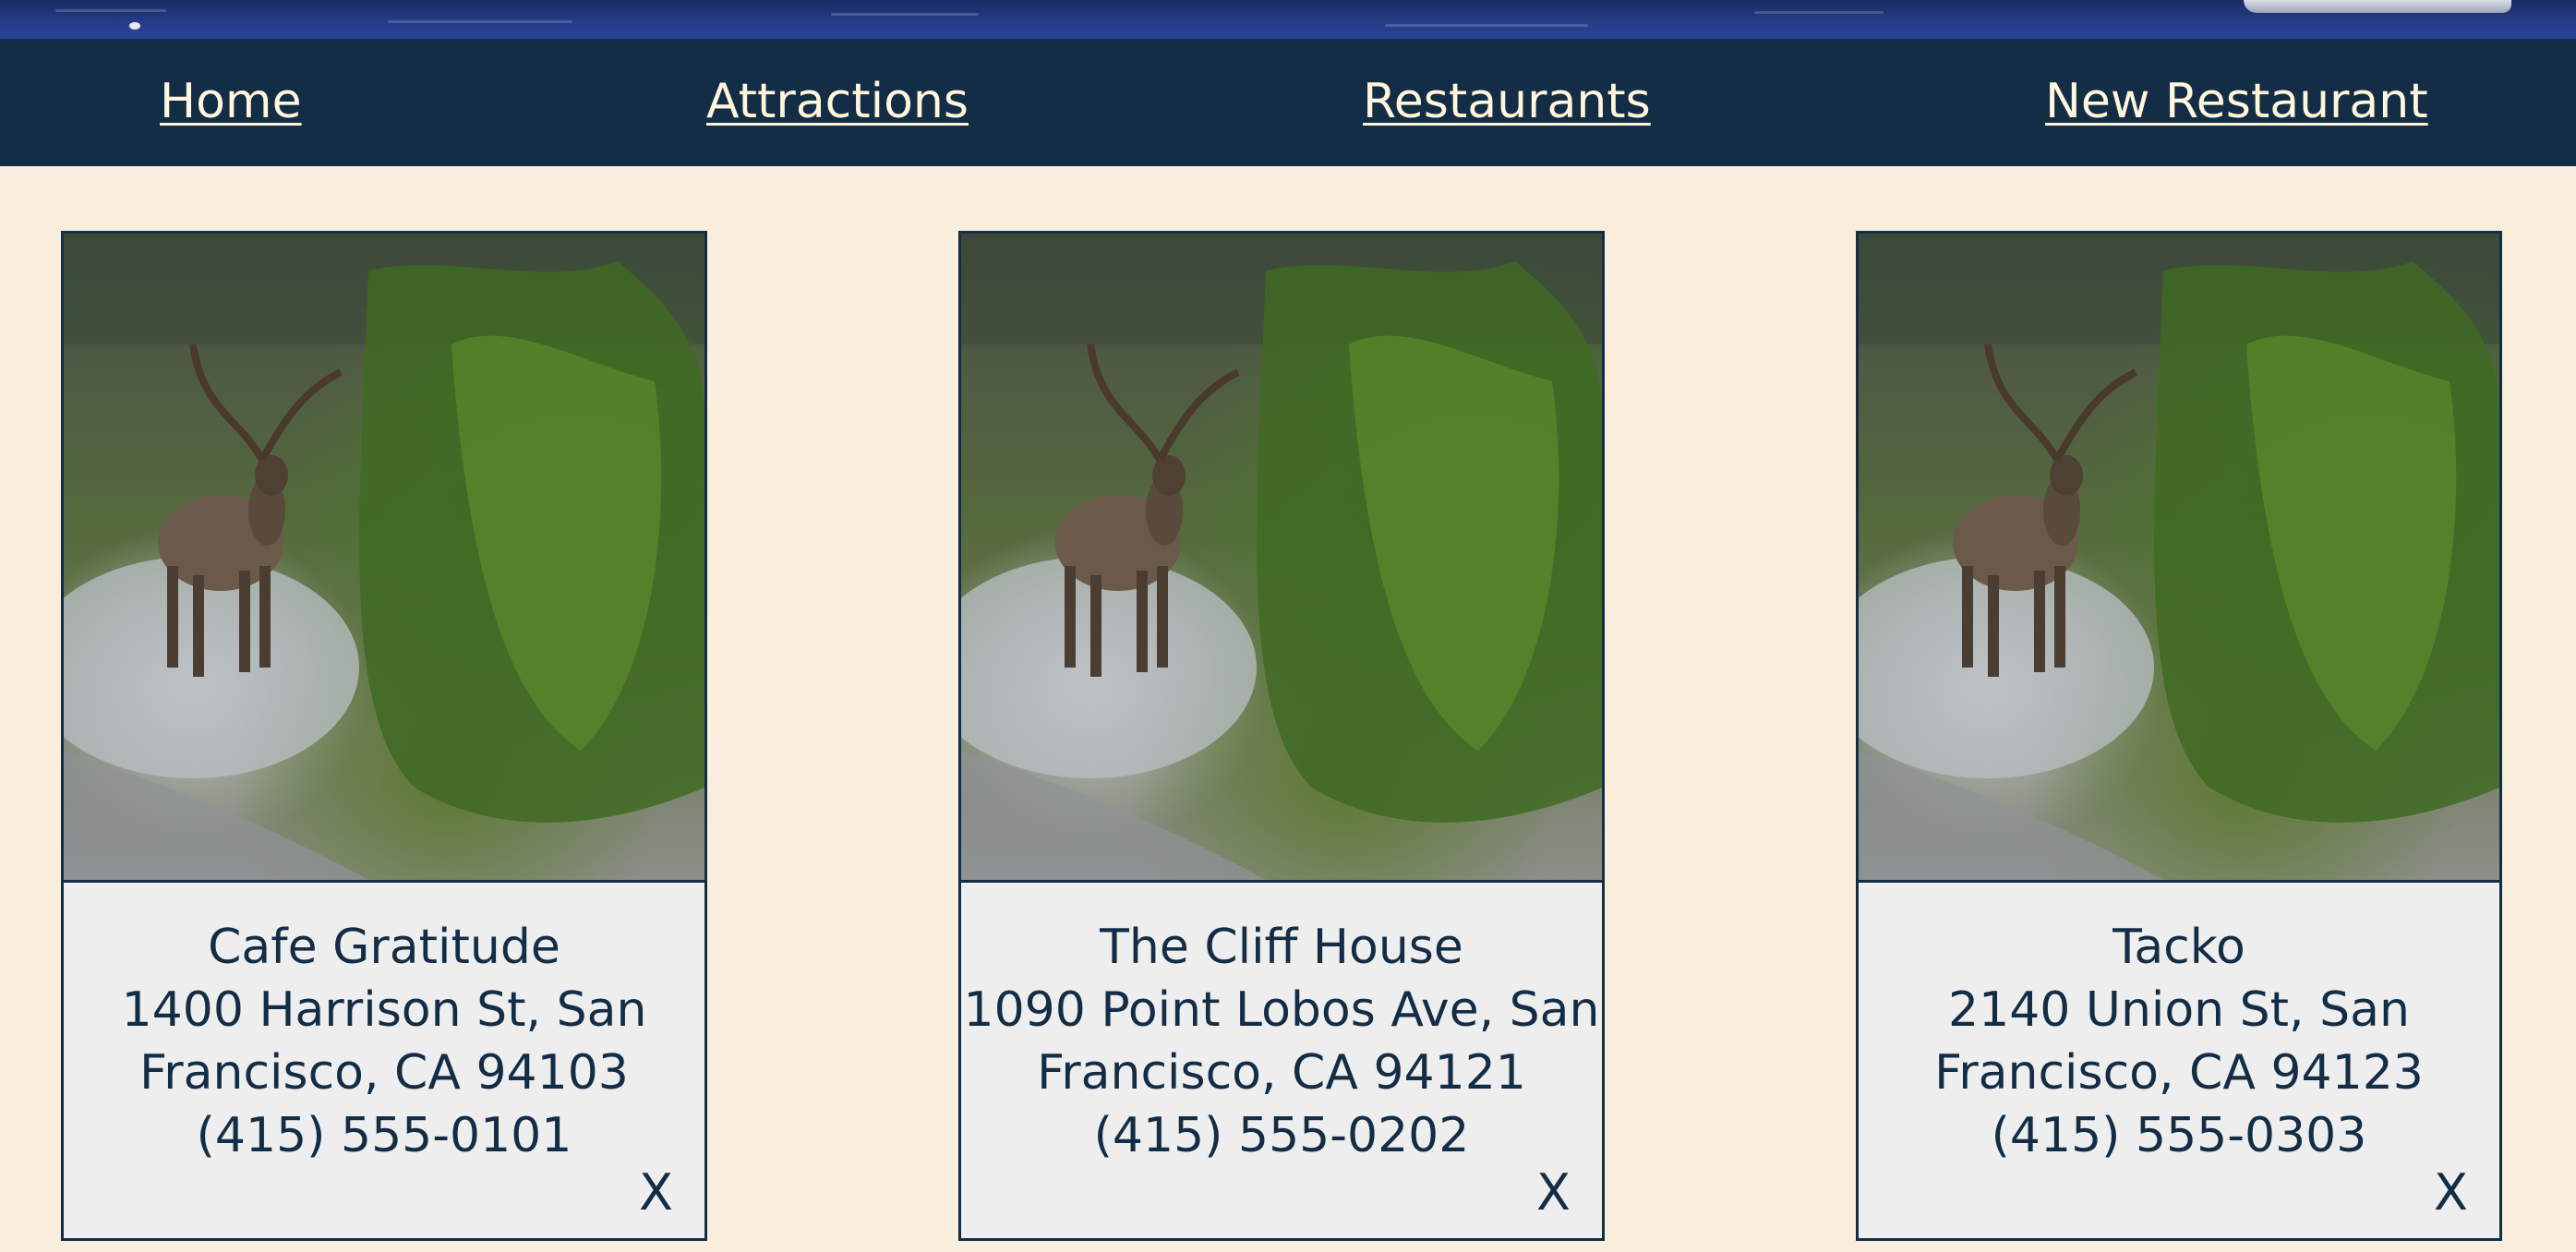 The image size is (2576, 1252). I want to click on boat-icon, so click(134, 26).